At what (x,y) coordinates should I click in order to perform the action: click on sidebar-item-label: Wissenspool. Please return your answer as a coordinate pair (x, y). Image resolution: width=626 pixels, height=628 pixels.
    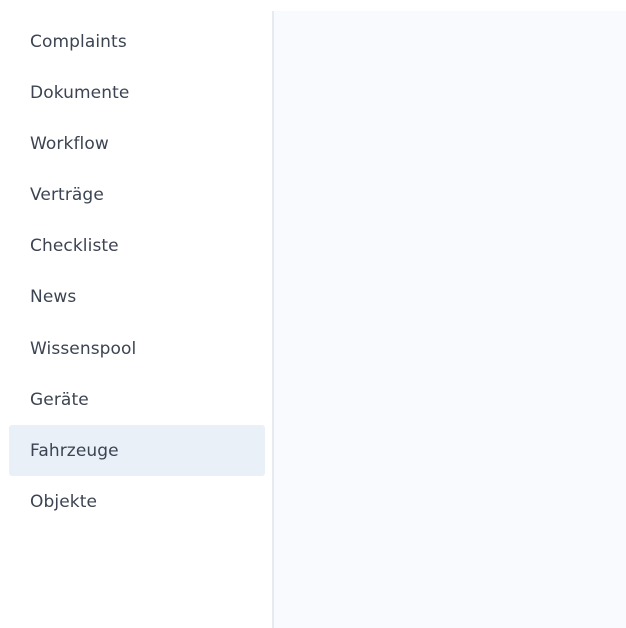
    Looking at the image, I should click on (83, 348).